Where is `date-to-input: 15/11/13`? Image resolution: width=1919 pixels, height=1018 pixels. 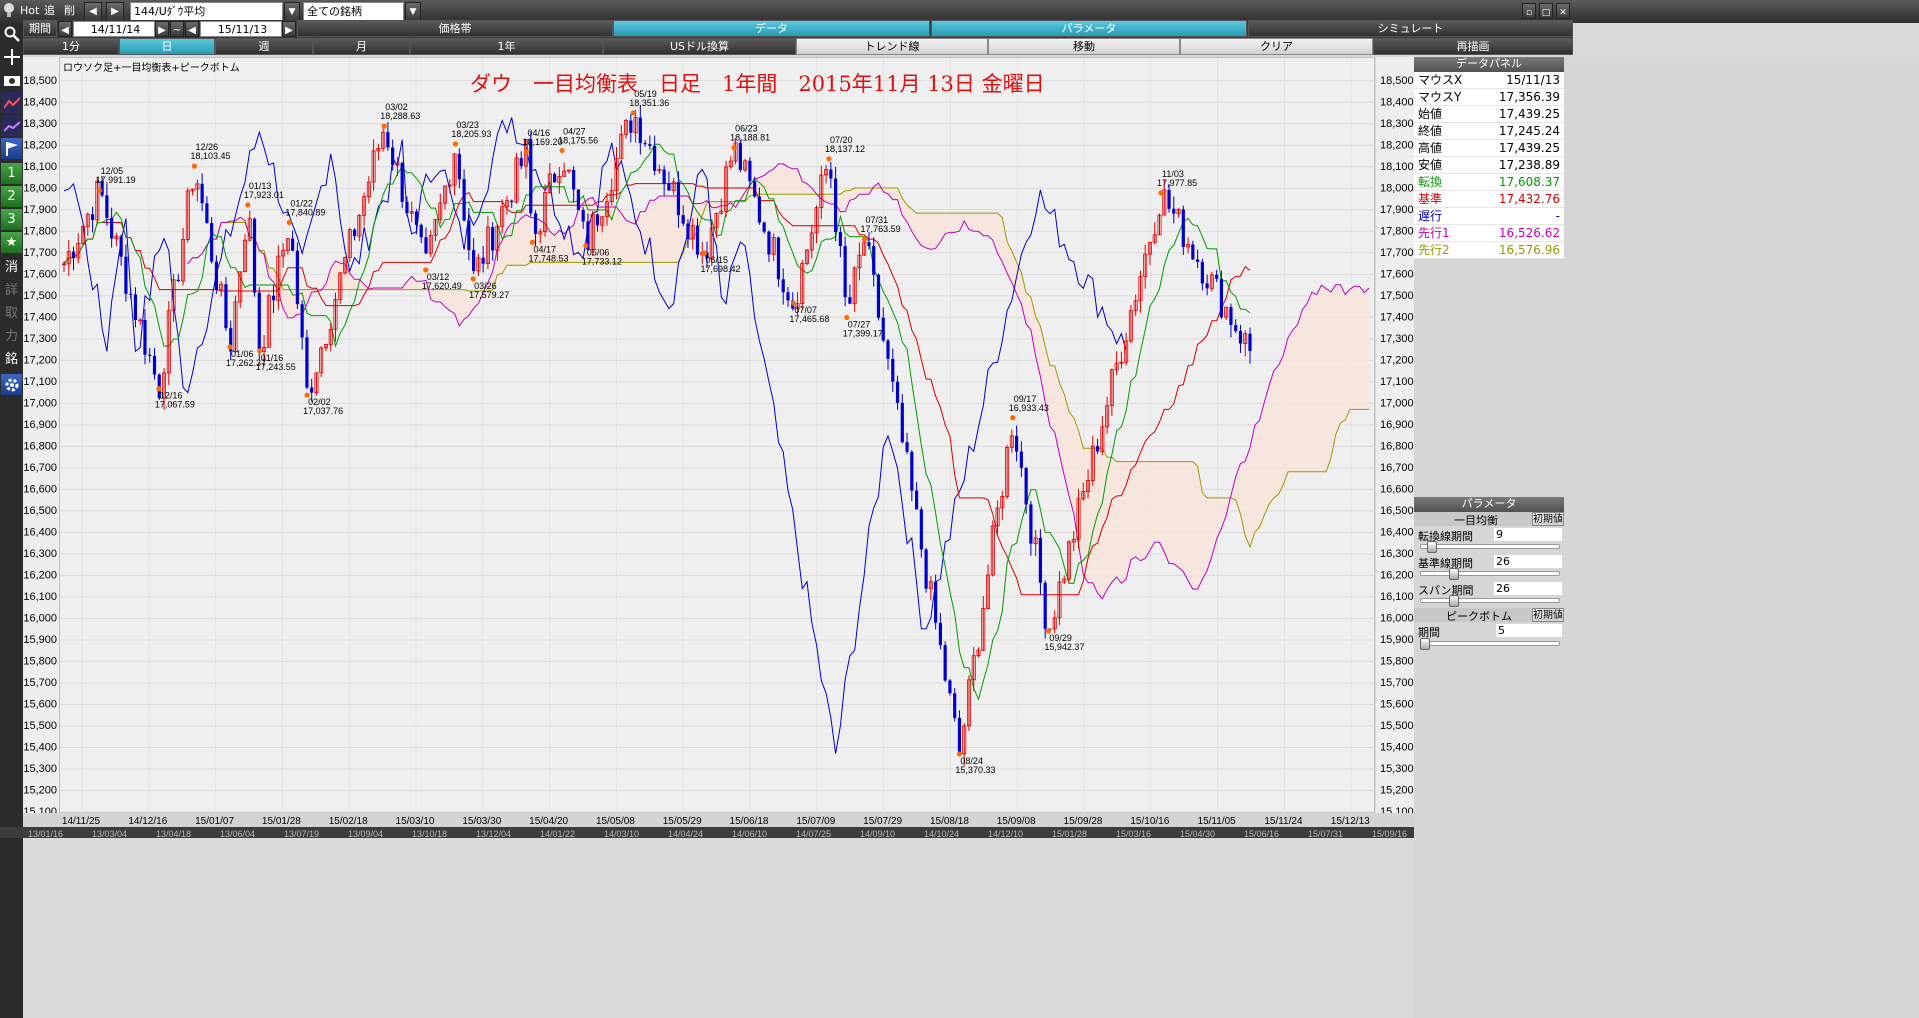
date-to-input: 15/11/13 is located at coordinates (241, 29).